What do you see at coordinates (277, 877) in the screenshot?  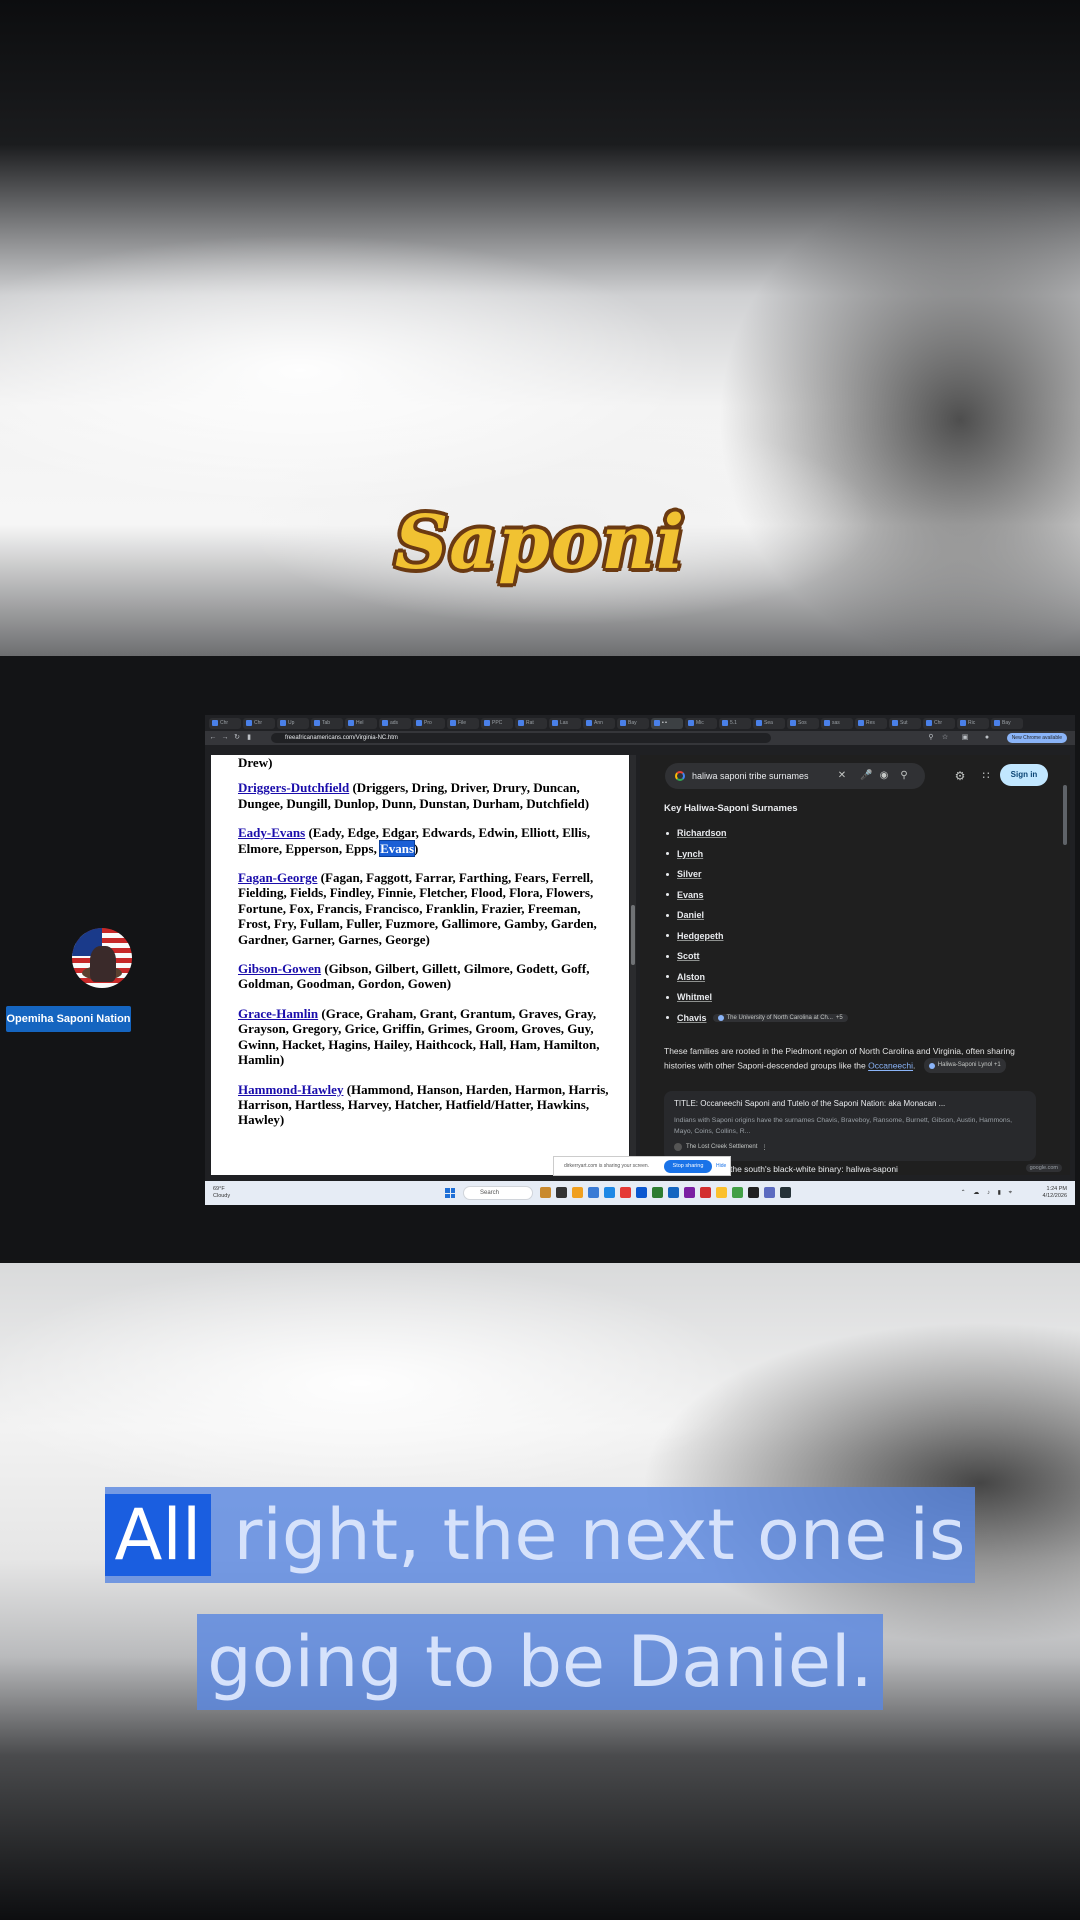 I see `surname-range-link: Fagan-George` at bounding box center [277, 877].